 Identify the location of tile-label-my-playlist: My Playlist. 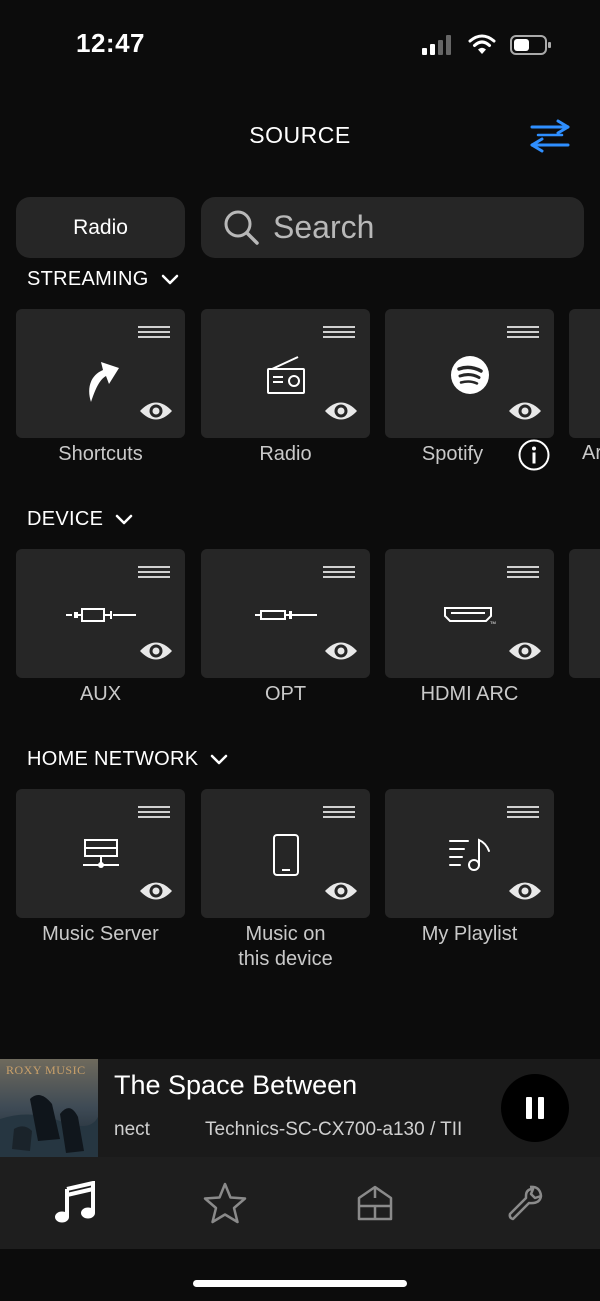
(469, 934).